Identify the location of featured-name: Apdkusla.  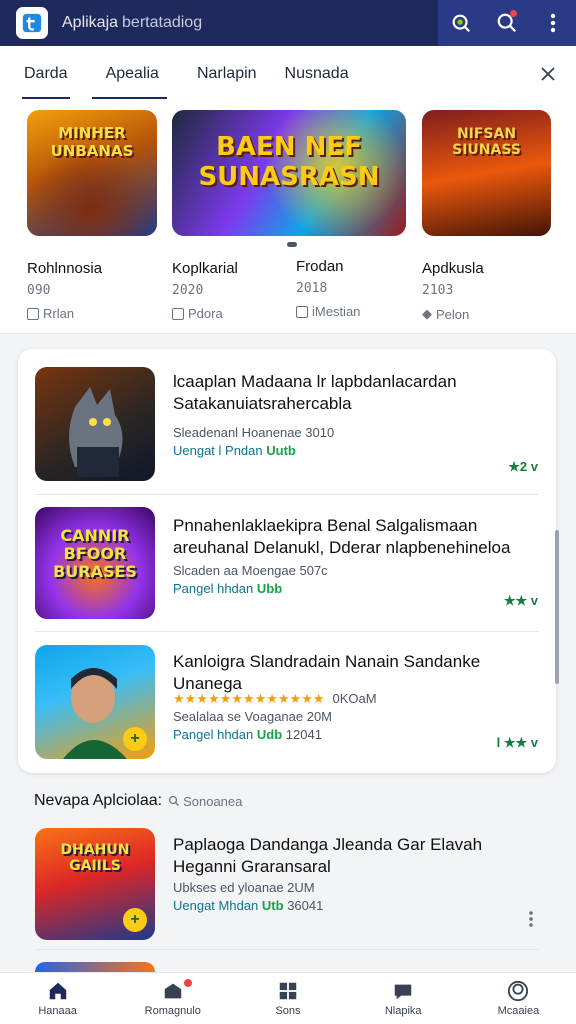
(453, 268).